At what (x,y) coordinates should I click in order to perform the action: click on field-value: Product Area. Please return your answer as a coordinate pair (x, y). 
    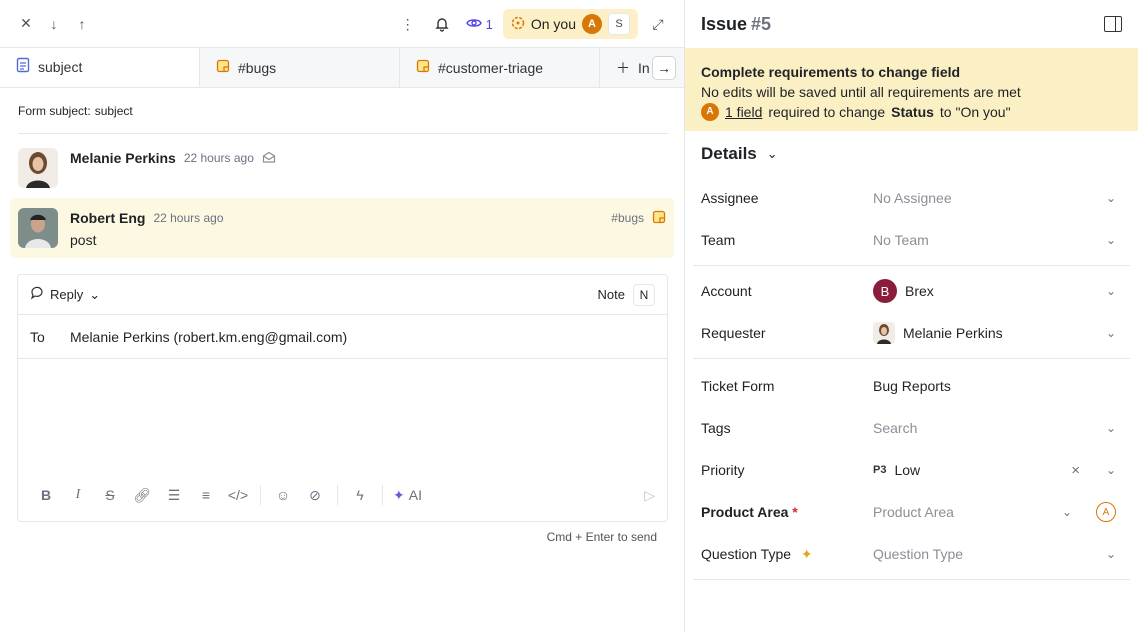
    Looking at the image, I should click on (913, 512).